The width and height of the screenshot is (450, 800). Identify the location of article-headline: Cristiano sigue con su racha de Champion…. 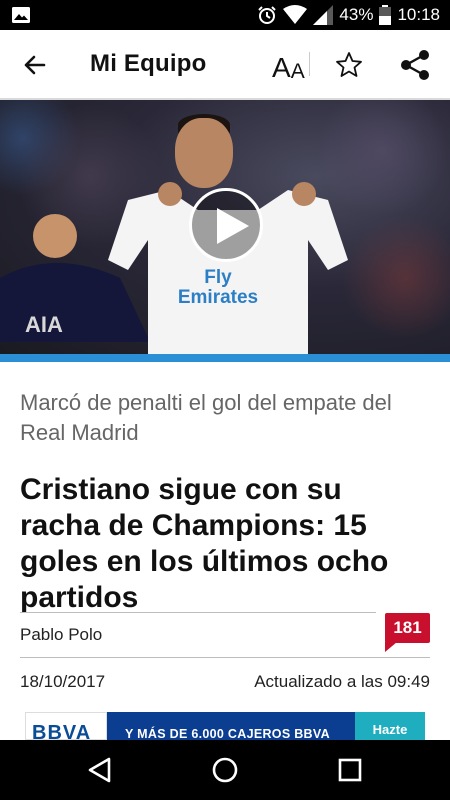
(204, 543).